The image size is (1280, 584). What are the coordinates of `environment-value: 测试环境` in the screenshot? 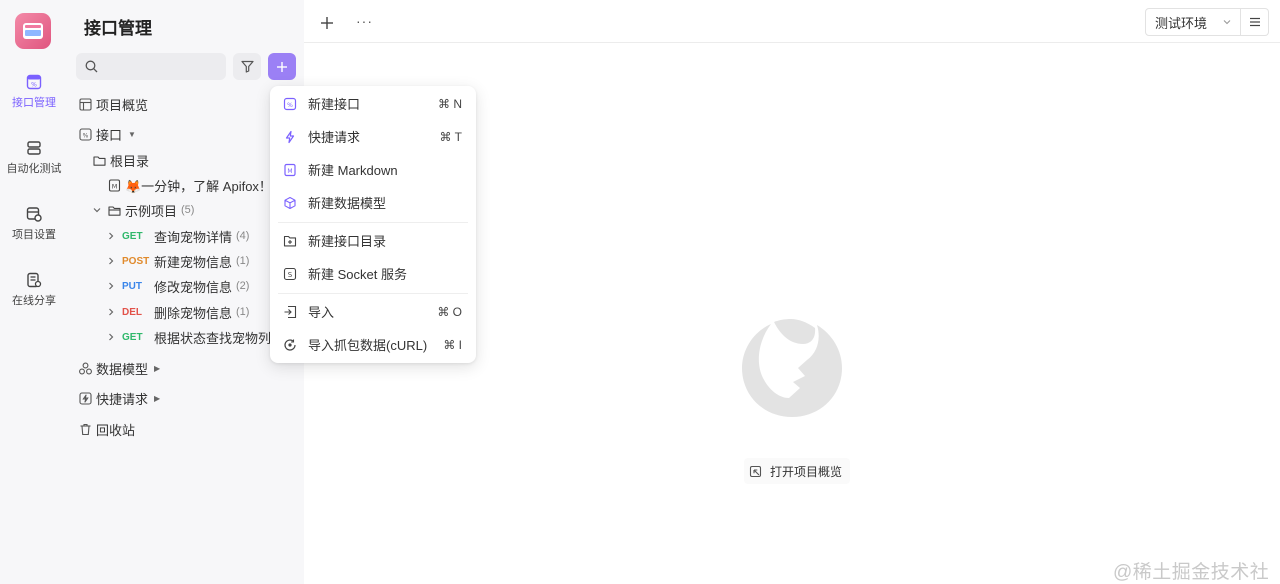 It's located at (1181, 23).